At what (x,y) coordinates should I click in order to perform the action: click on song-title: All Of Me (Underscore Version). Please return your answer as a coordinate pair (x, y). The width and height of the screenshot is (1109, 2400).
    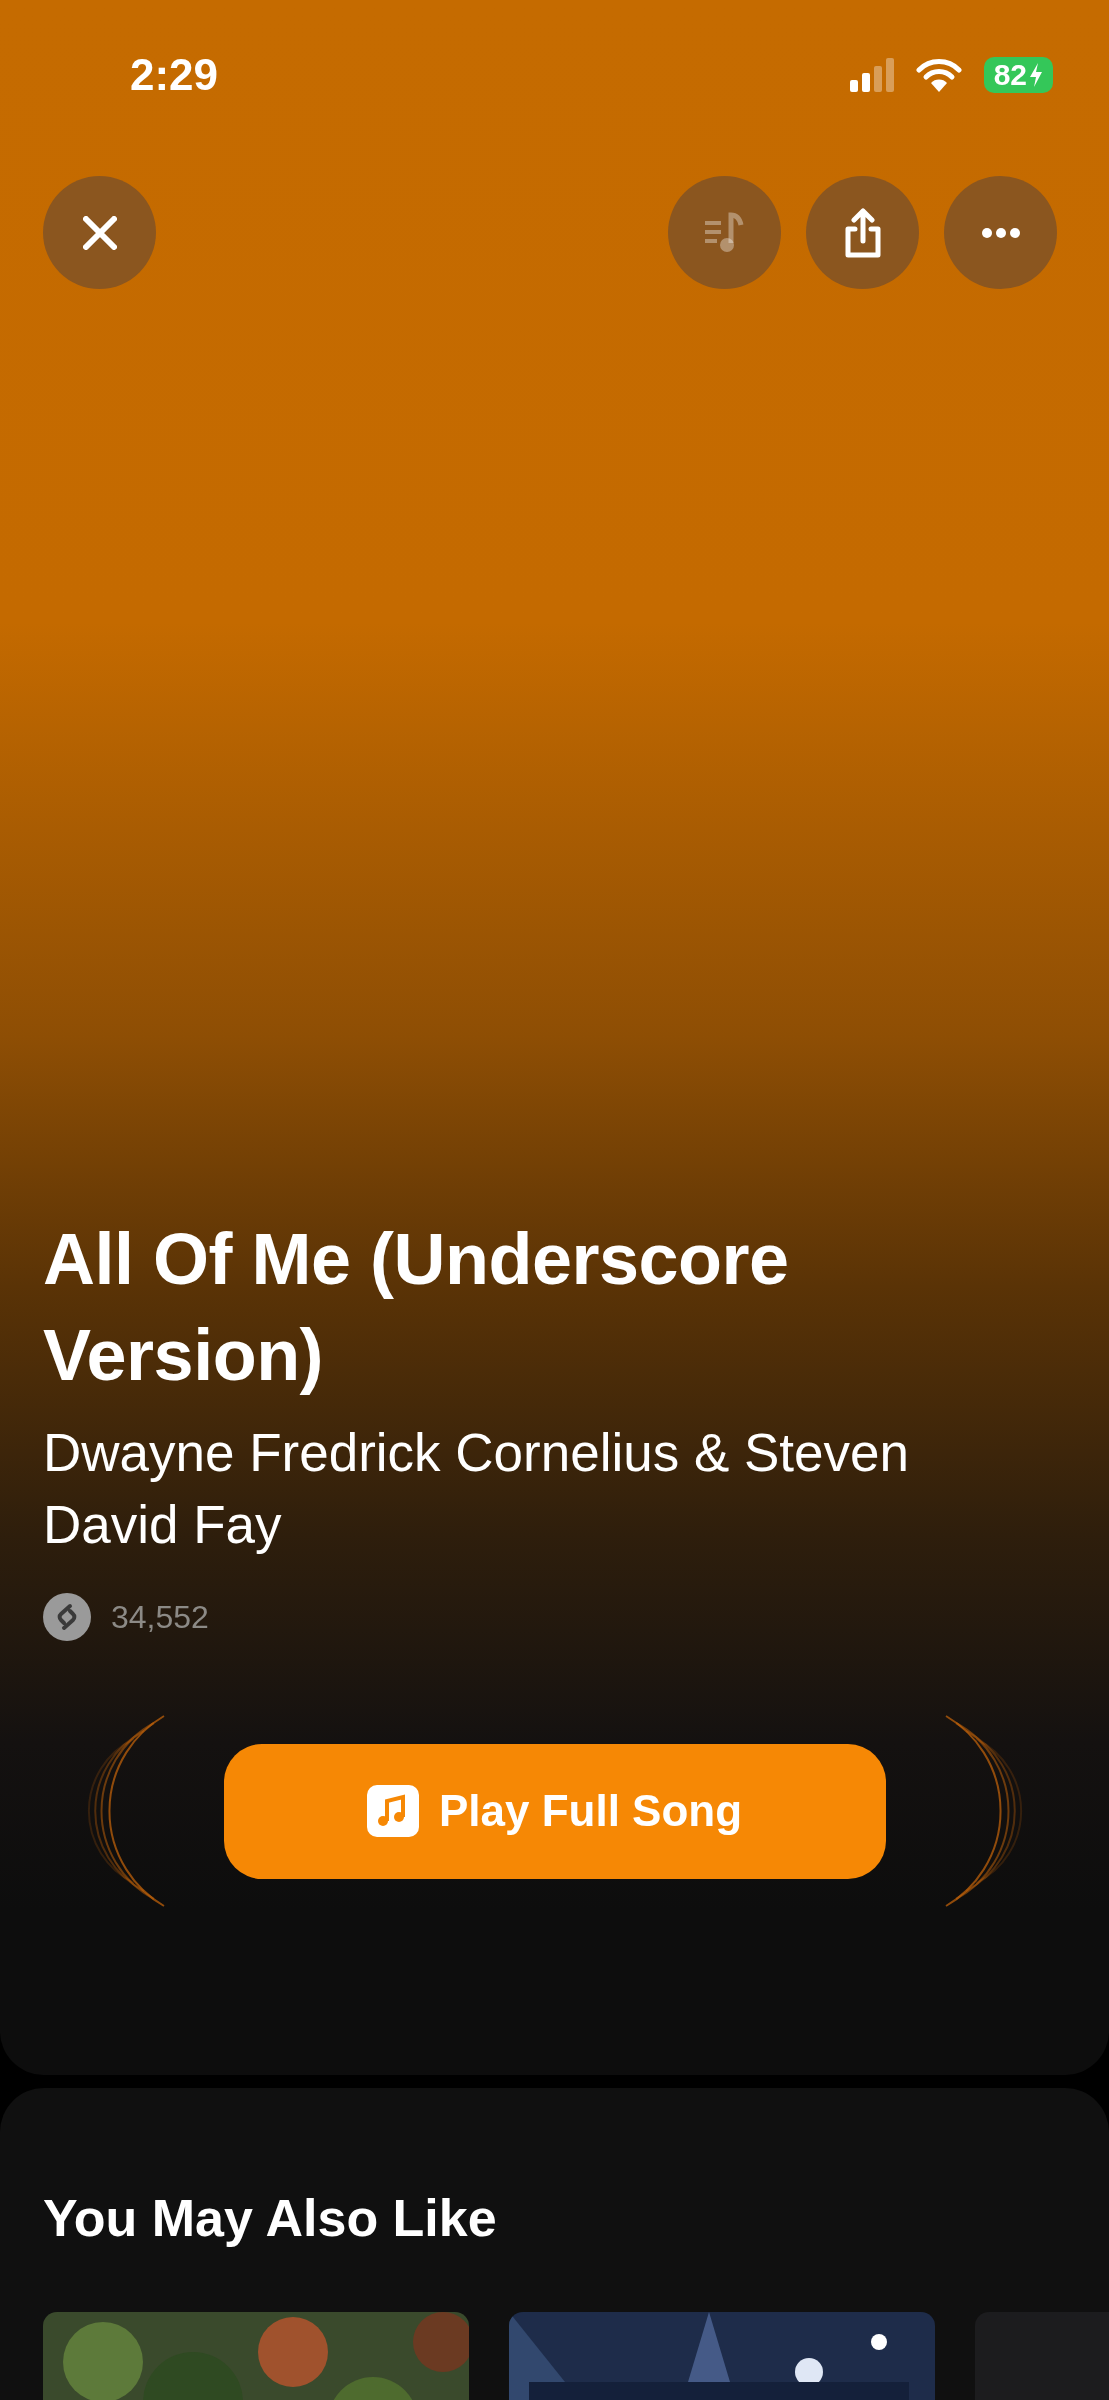
    Looking at the image, I should click on (416, 1307).